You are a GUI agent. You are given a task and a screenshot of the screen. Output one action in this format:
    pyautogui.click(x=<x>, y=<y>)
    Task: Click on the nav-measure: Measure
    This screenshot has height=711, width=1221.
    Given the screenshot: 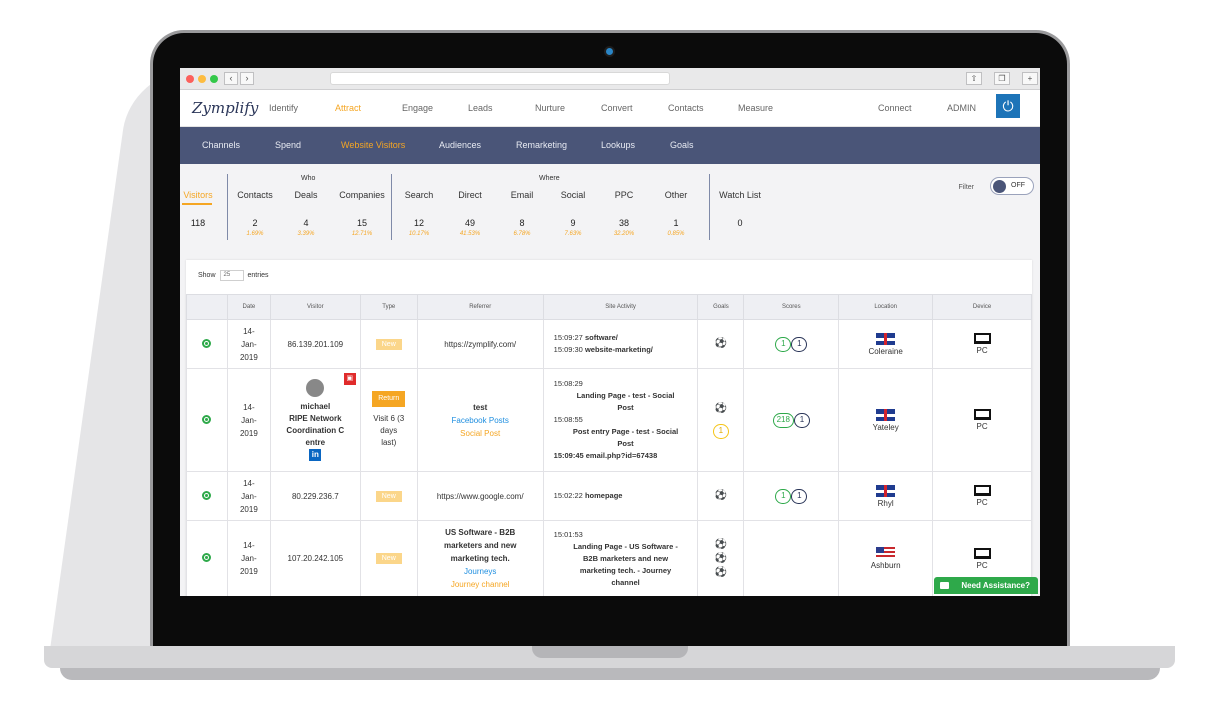 What is the action you would take?
    pyautogui.click(x=755, y=108)
    